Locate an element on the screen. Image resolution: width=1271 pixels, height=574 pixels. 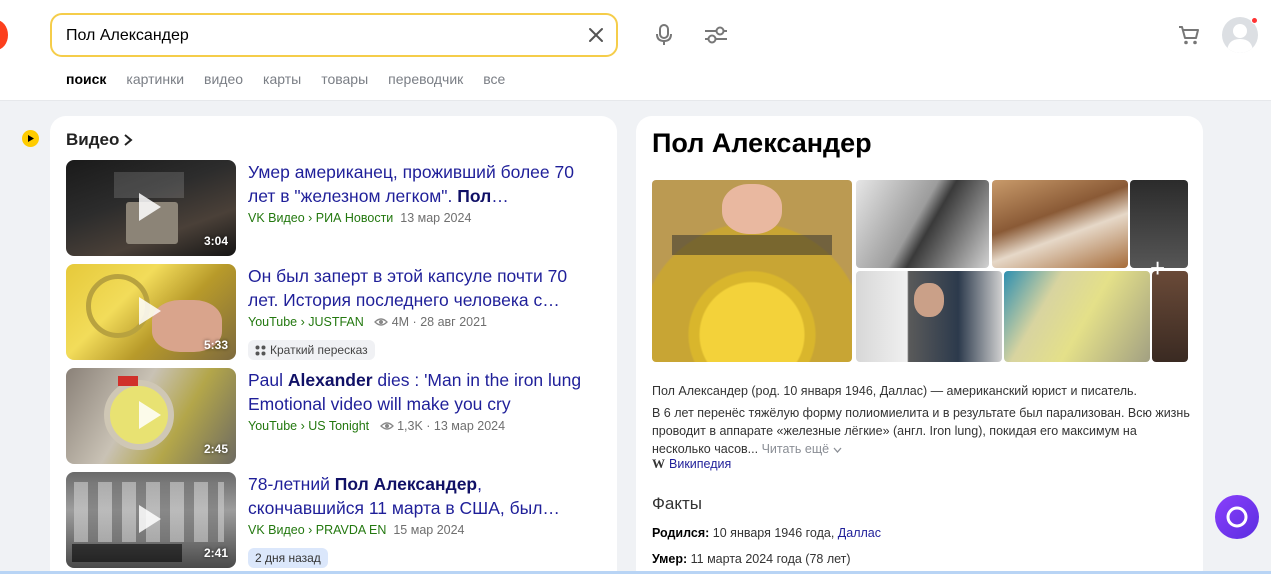
video-thumbnail: 5:33 is located at coordinates (151, 312).